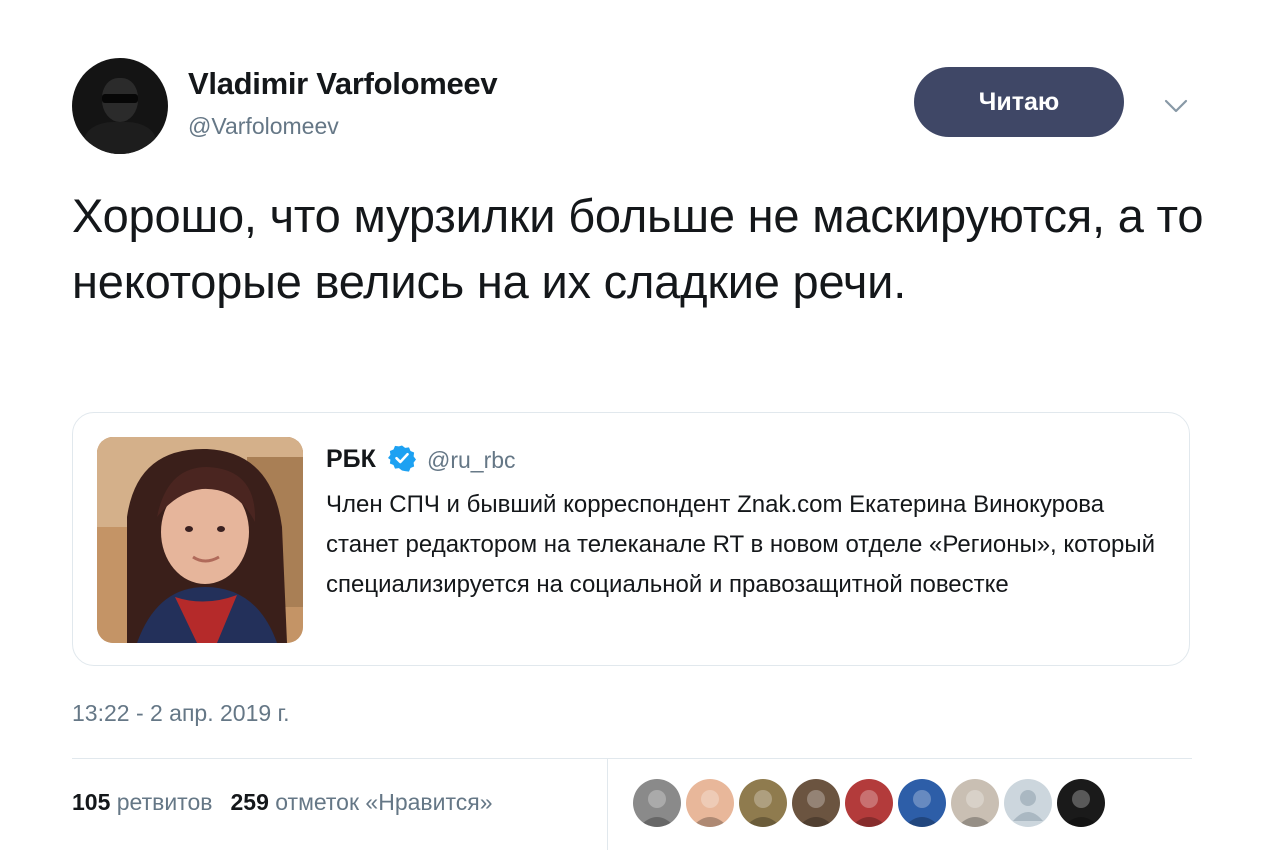  I want to click on avatar-glasses, so click(120, 98).